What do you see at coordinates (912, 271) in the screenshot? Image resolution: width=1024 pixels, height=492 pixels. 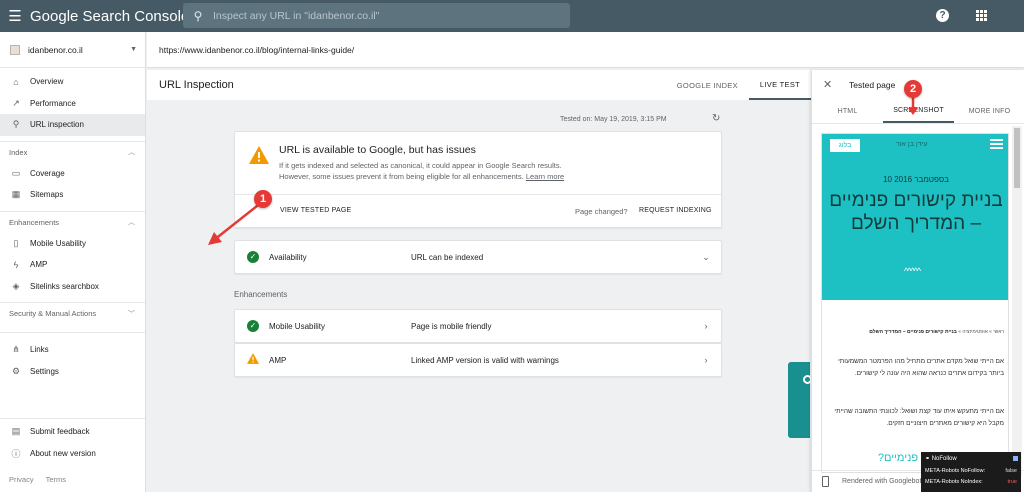 I see `wave-icon: ^^^^^` at bounding box center [912, 271].